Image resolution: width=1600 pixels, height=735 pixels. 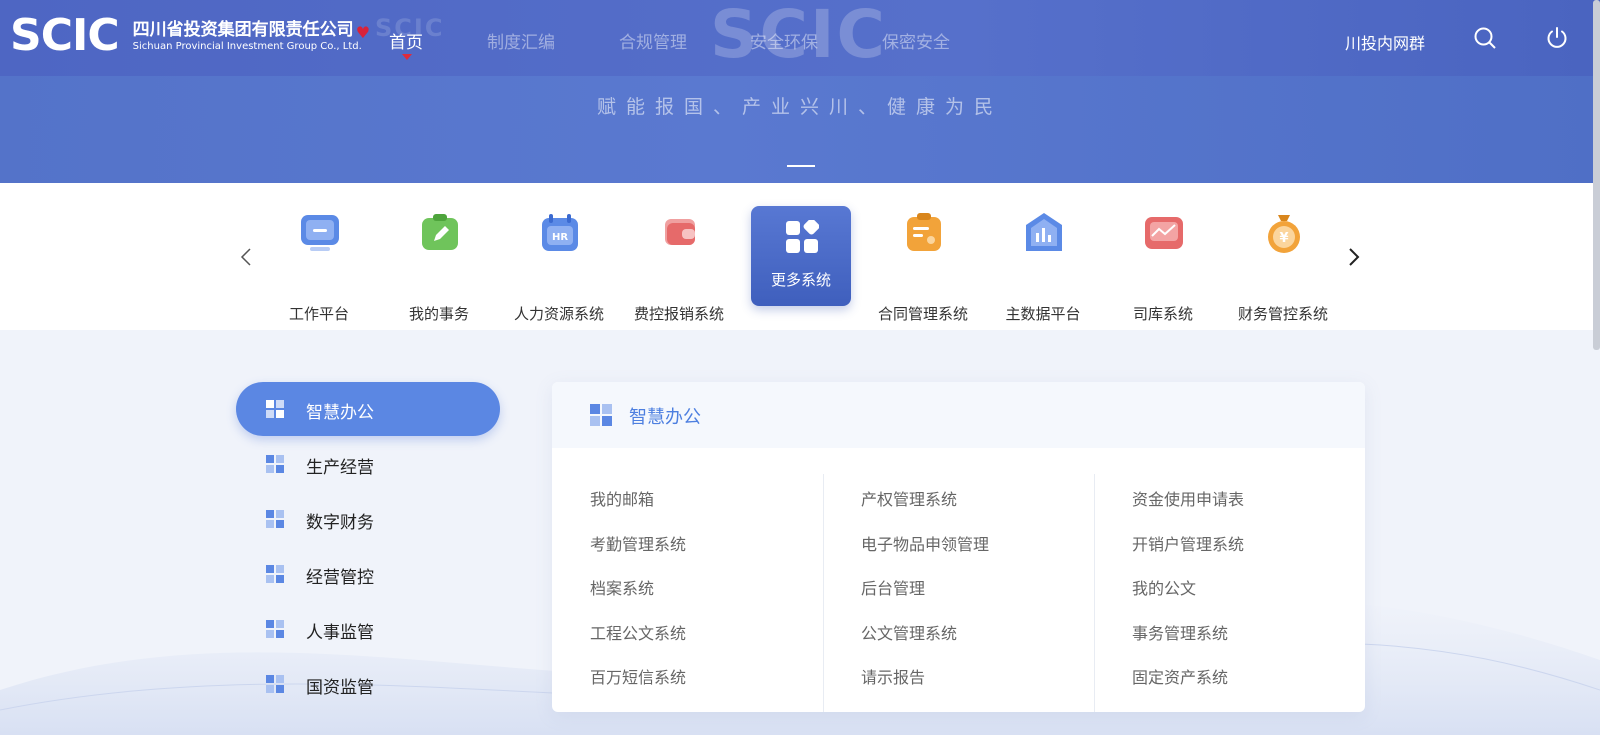 I want to click on sidebar-item-label: 生产经营, so click(x=340, y=468).